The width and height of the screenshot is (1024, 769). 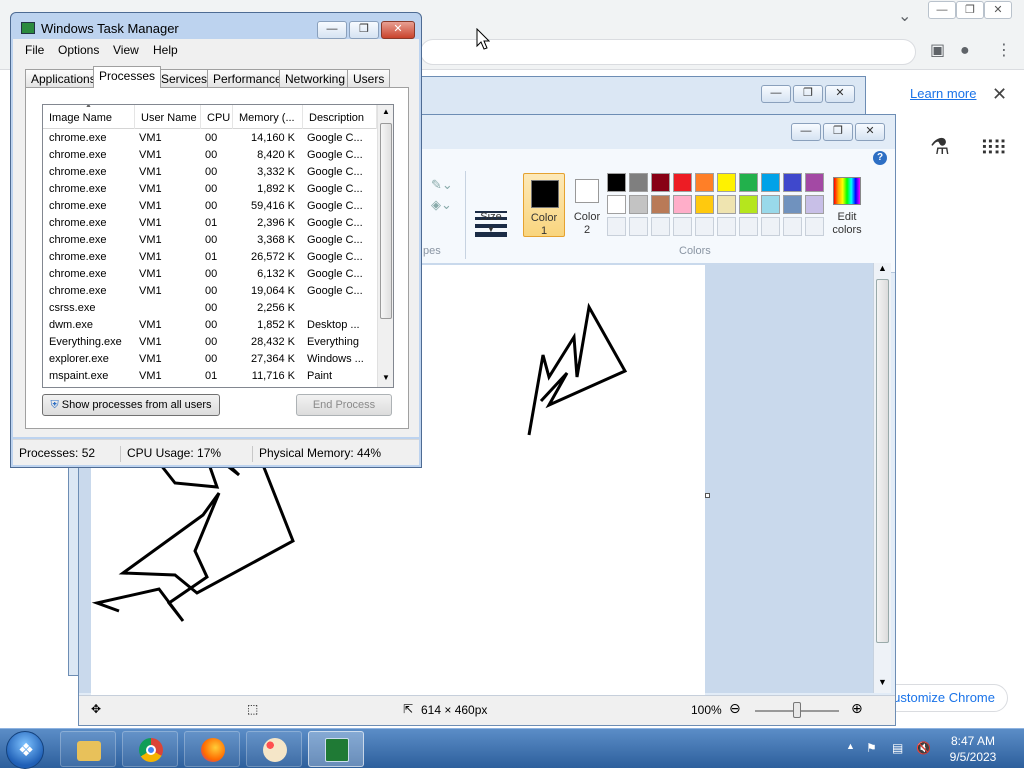 What do you see at coordinates (336, 749) in the screenshot?
I see `taskbar-task-manager` at bounding box center [336, 749].